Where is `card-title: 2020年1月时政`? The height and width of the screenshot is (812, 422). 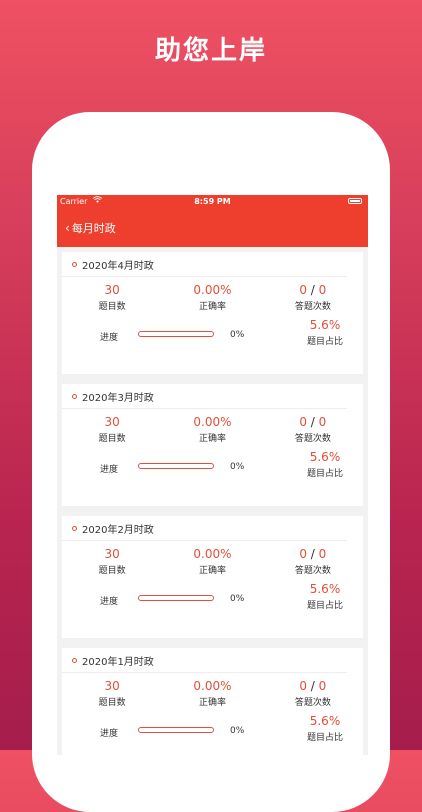 card-title: 2020年1月时政 is located at coordinates (118, 662).